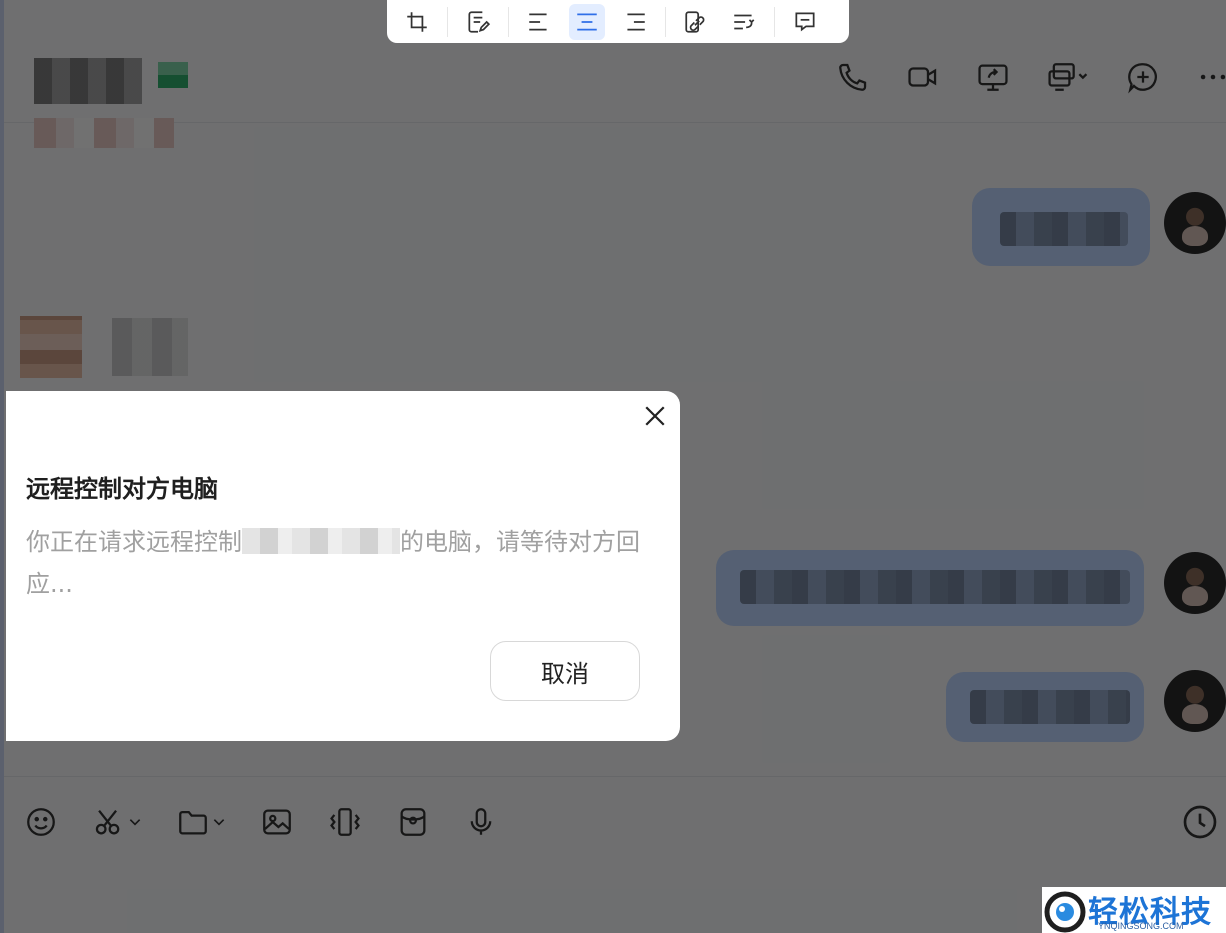 The width and height of the screenshot is (1226, 933). I want to click on watermark-subtitle: YNQINGSONG.COM, so click(1141, 926).